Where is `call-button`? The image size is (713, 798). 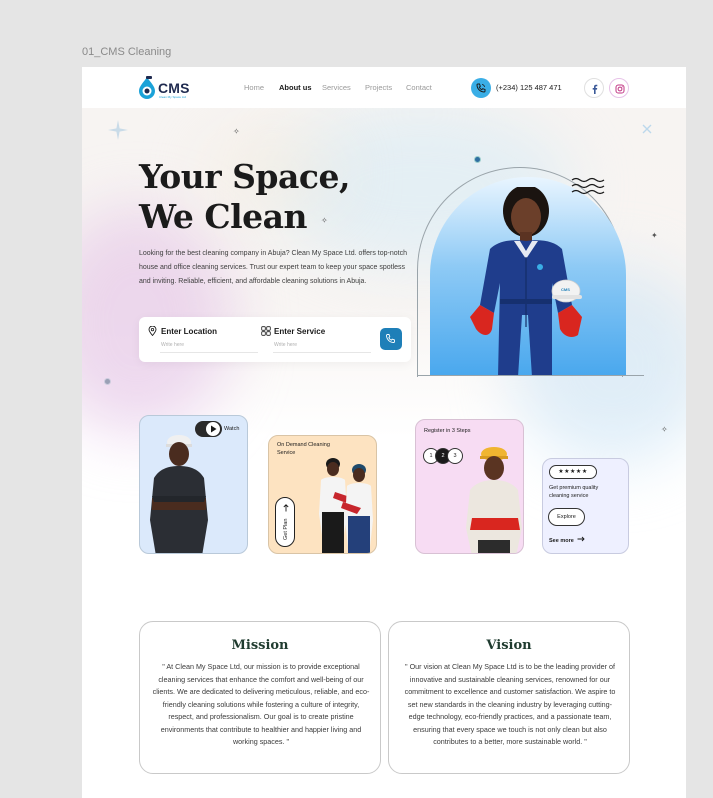 call-button is located at coordinates (391, 339).